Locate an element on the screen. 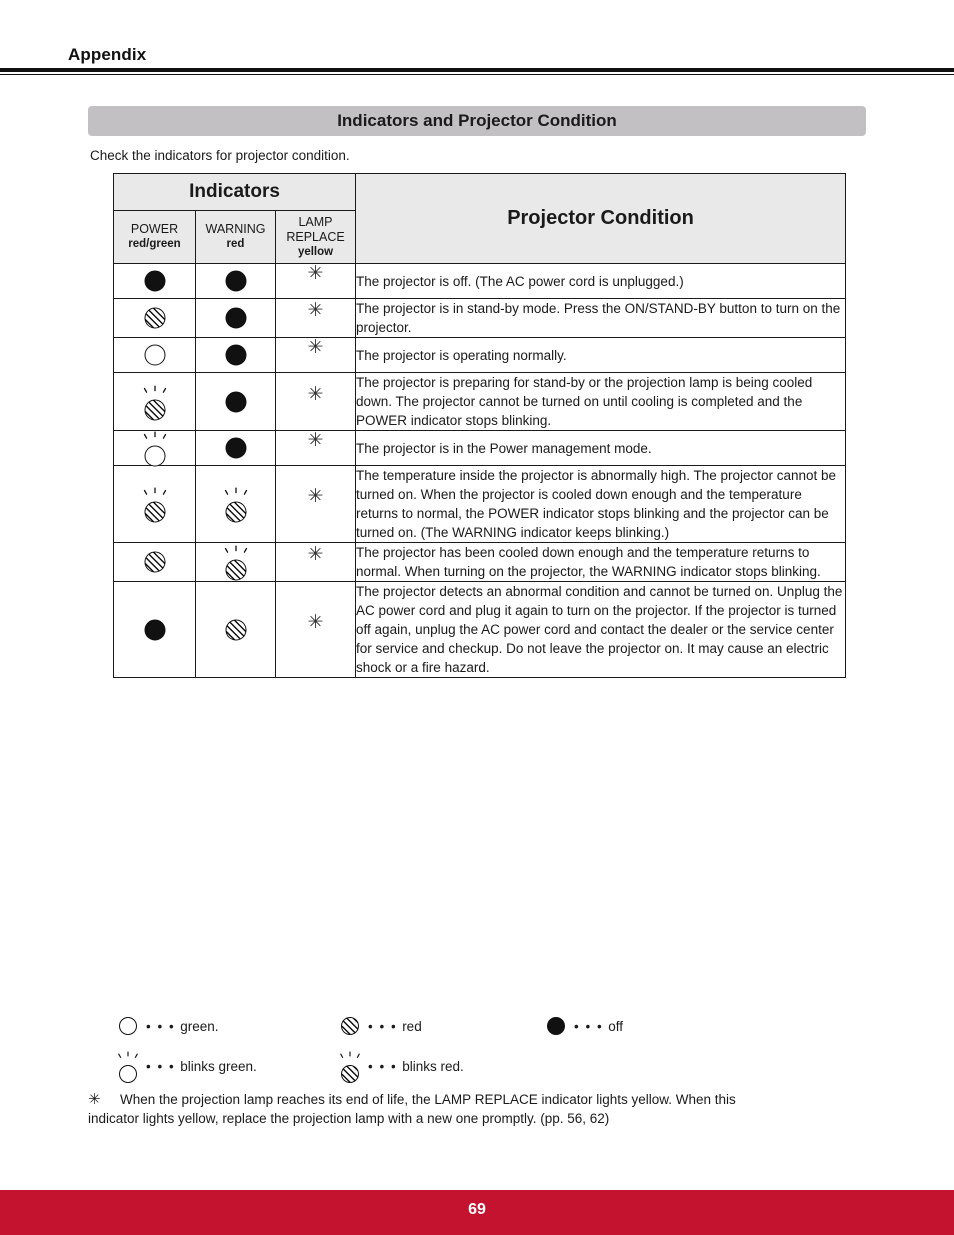  legend-item-off: • • • off is located at coordinates (641, 1026).